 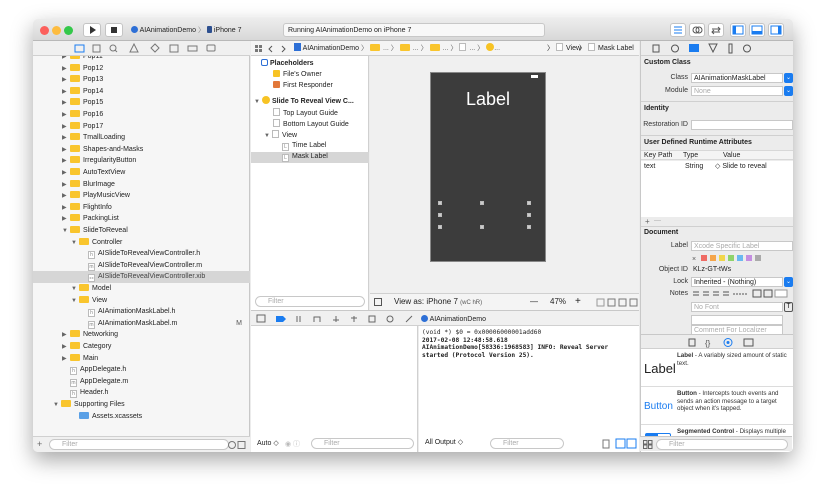 I want to click on toggle-navigator-button, so click(x=738, y=30).